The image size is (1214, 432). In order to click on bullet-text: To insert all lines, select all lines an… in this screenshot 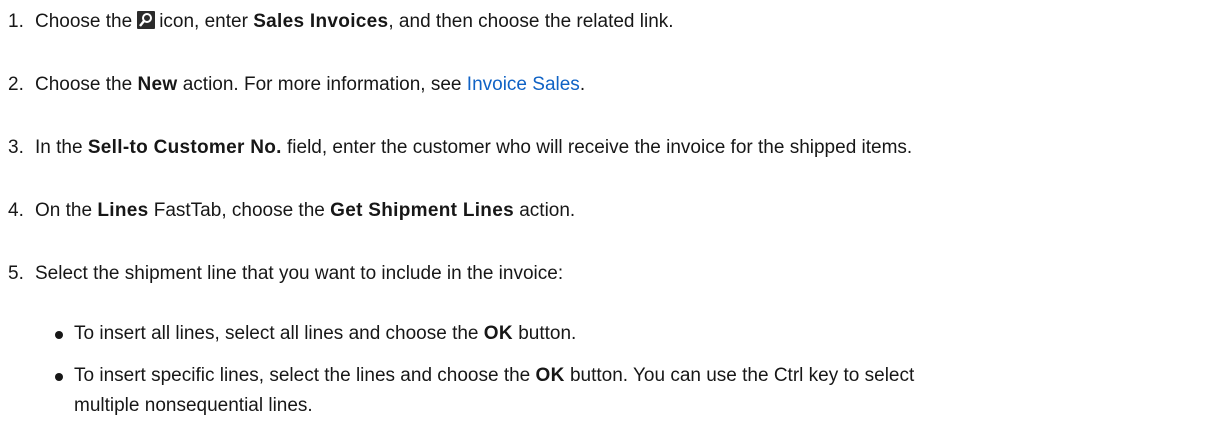, I will do `click(276, 333)`.